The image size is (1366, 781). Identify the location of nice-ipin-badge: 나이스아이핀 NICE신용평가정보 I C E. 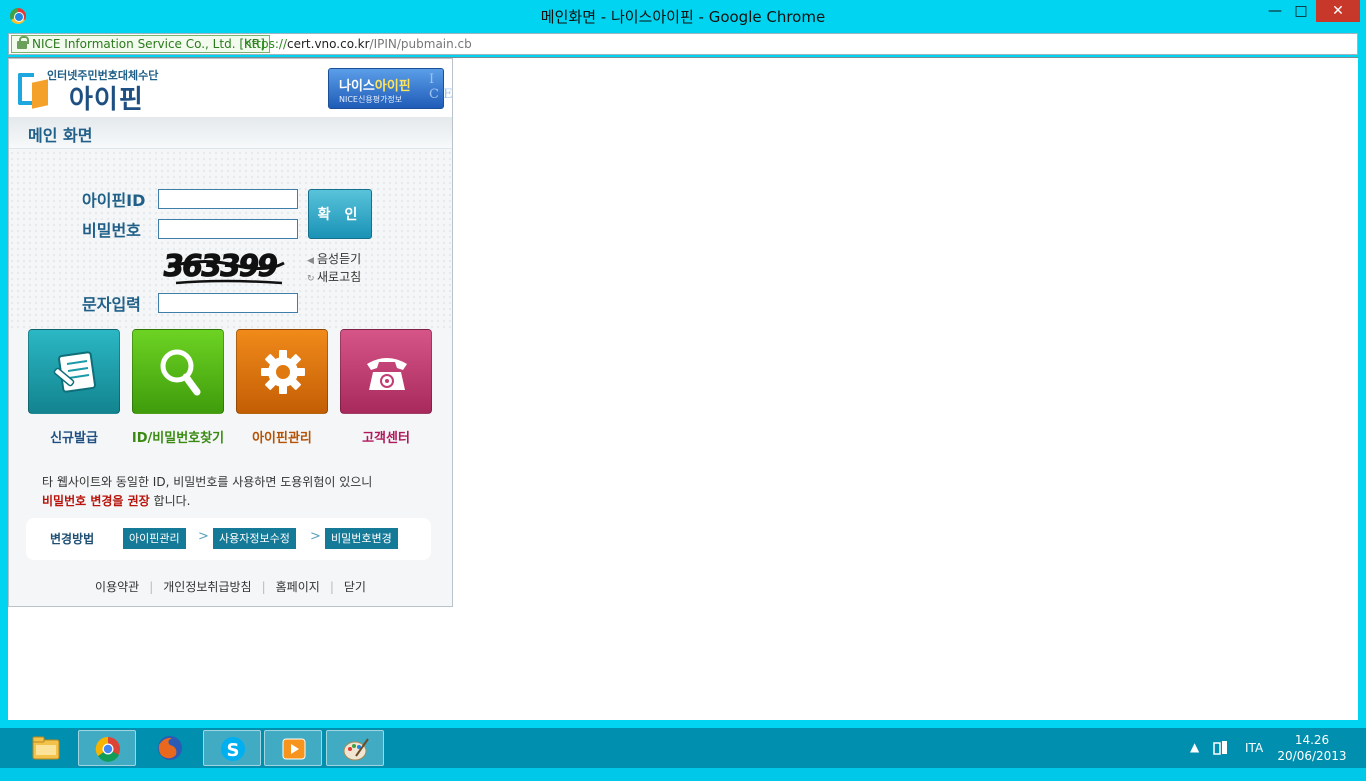
(390, 88).